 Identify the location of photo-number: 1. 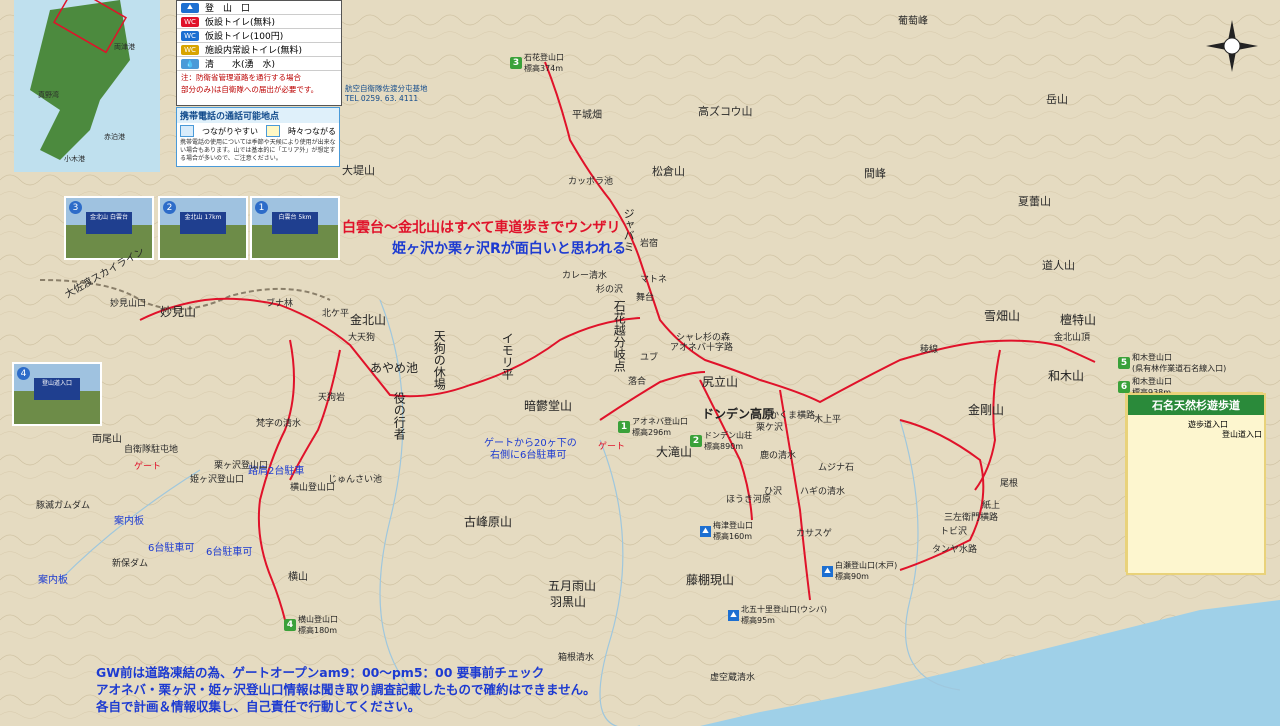
(261, 207).